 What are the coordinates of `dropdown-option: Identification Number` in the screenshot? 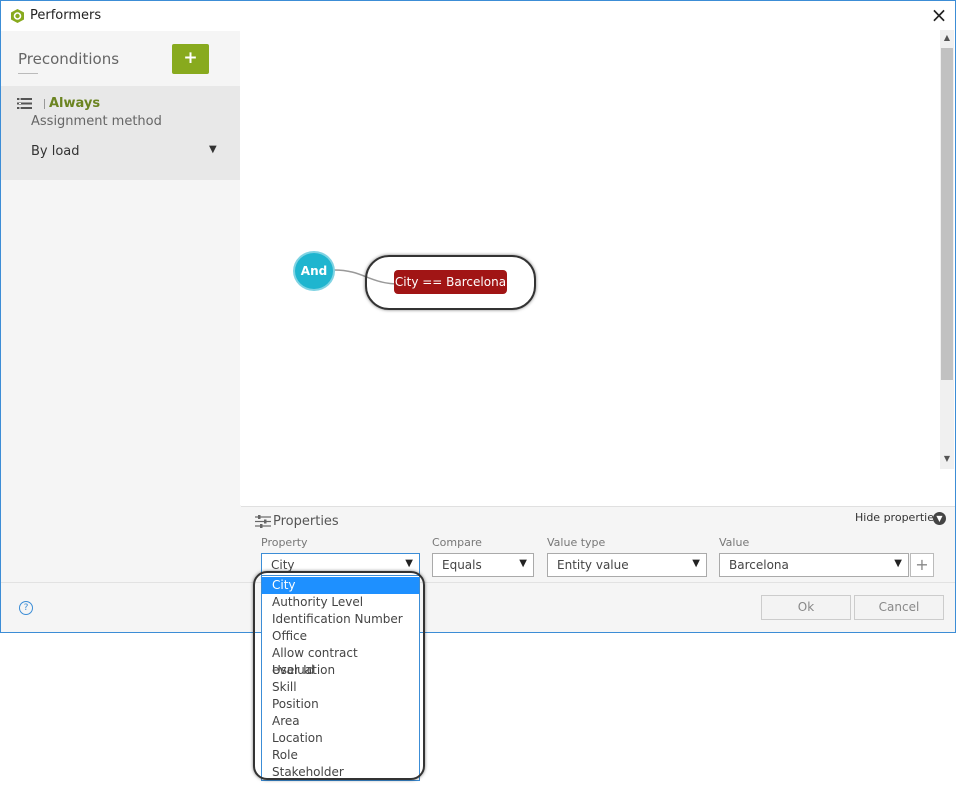 It's located at (340, 619).